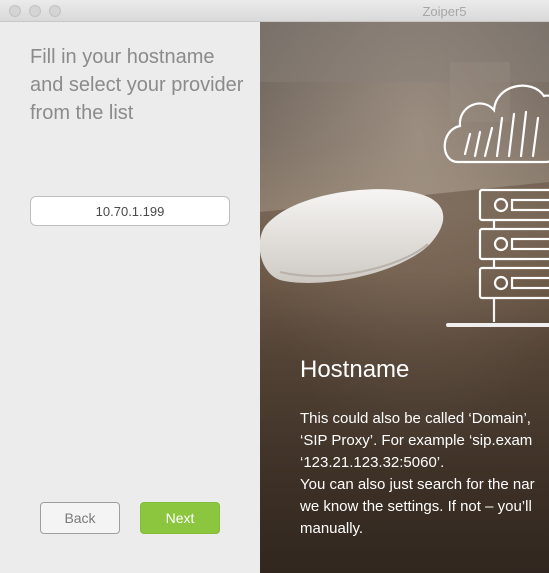 The image size is (549, 573). Describe the element at coordinates (415, 418) in the screenshot. I see `info-line: This could also be called ‘Domain’,` at that location.